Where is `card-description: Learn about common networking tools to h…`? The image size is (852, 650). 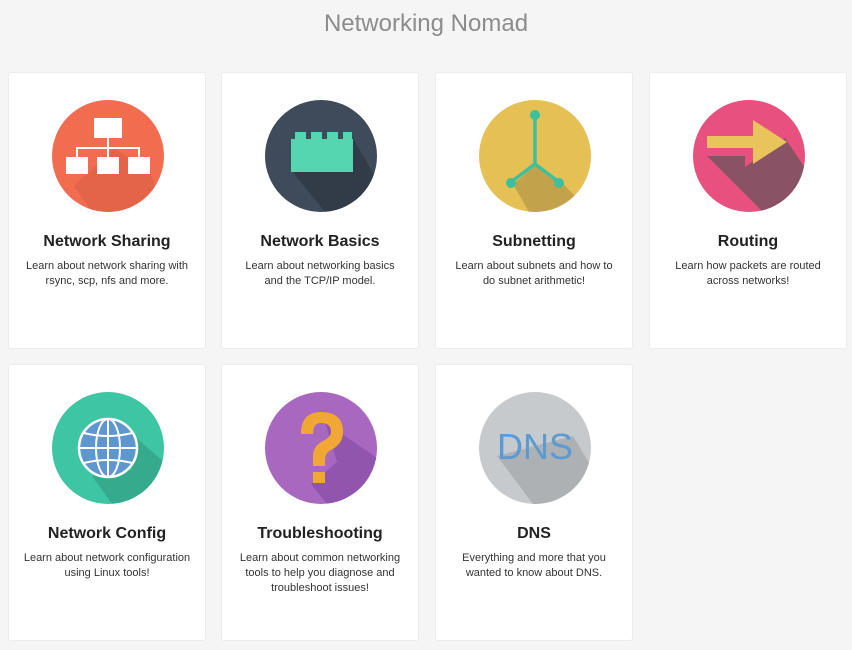
card-description: Learn about common networking tools to h… is located at coordinates (320, 573).